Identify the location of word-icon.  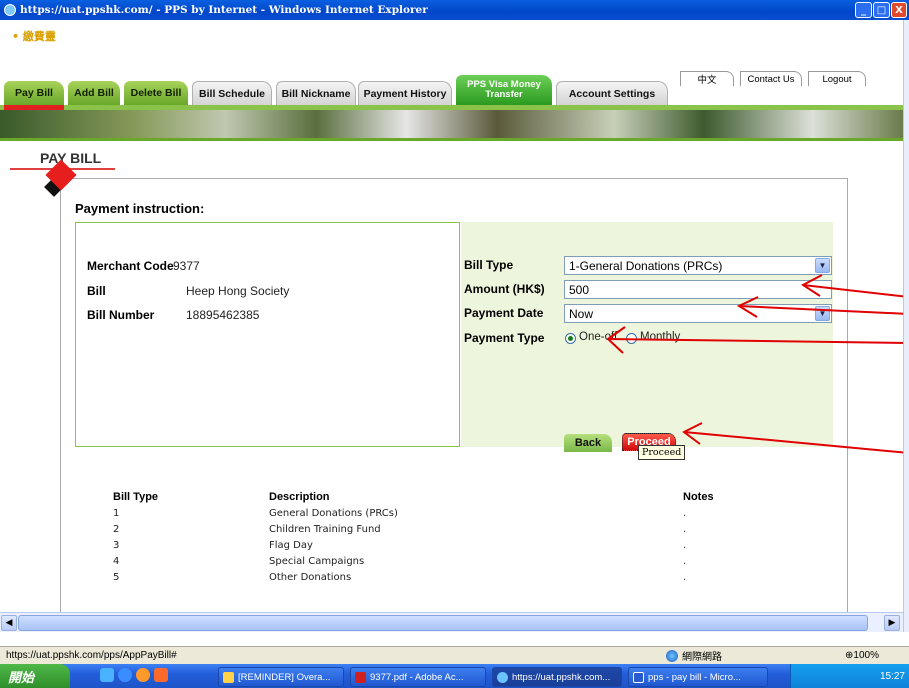
(638, 677).